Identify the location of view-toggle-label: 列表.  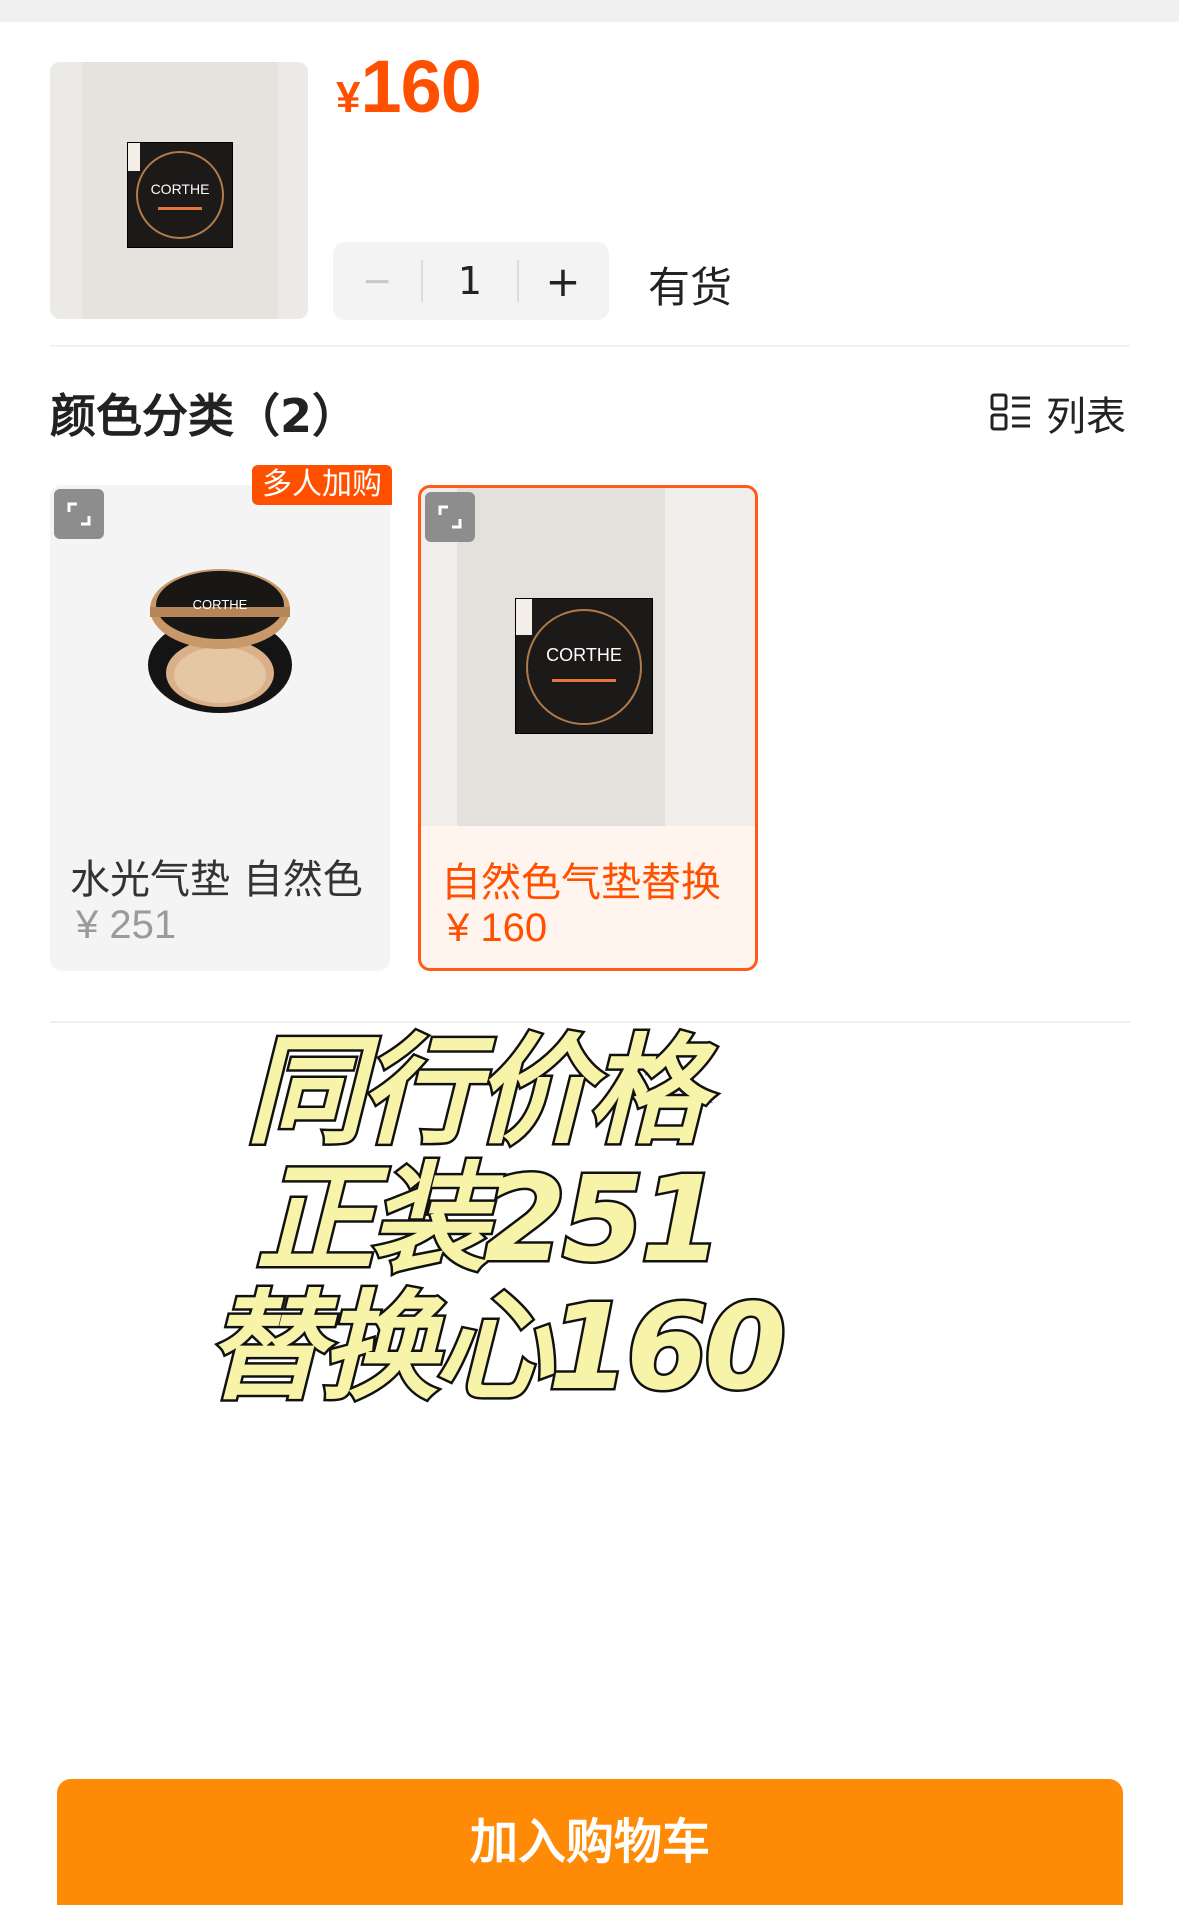
(1086, 417).